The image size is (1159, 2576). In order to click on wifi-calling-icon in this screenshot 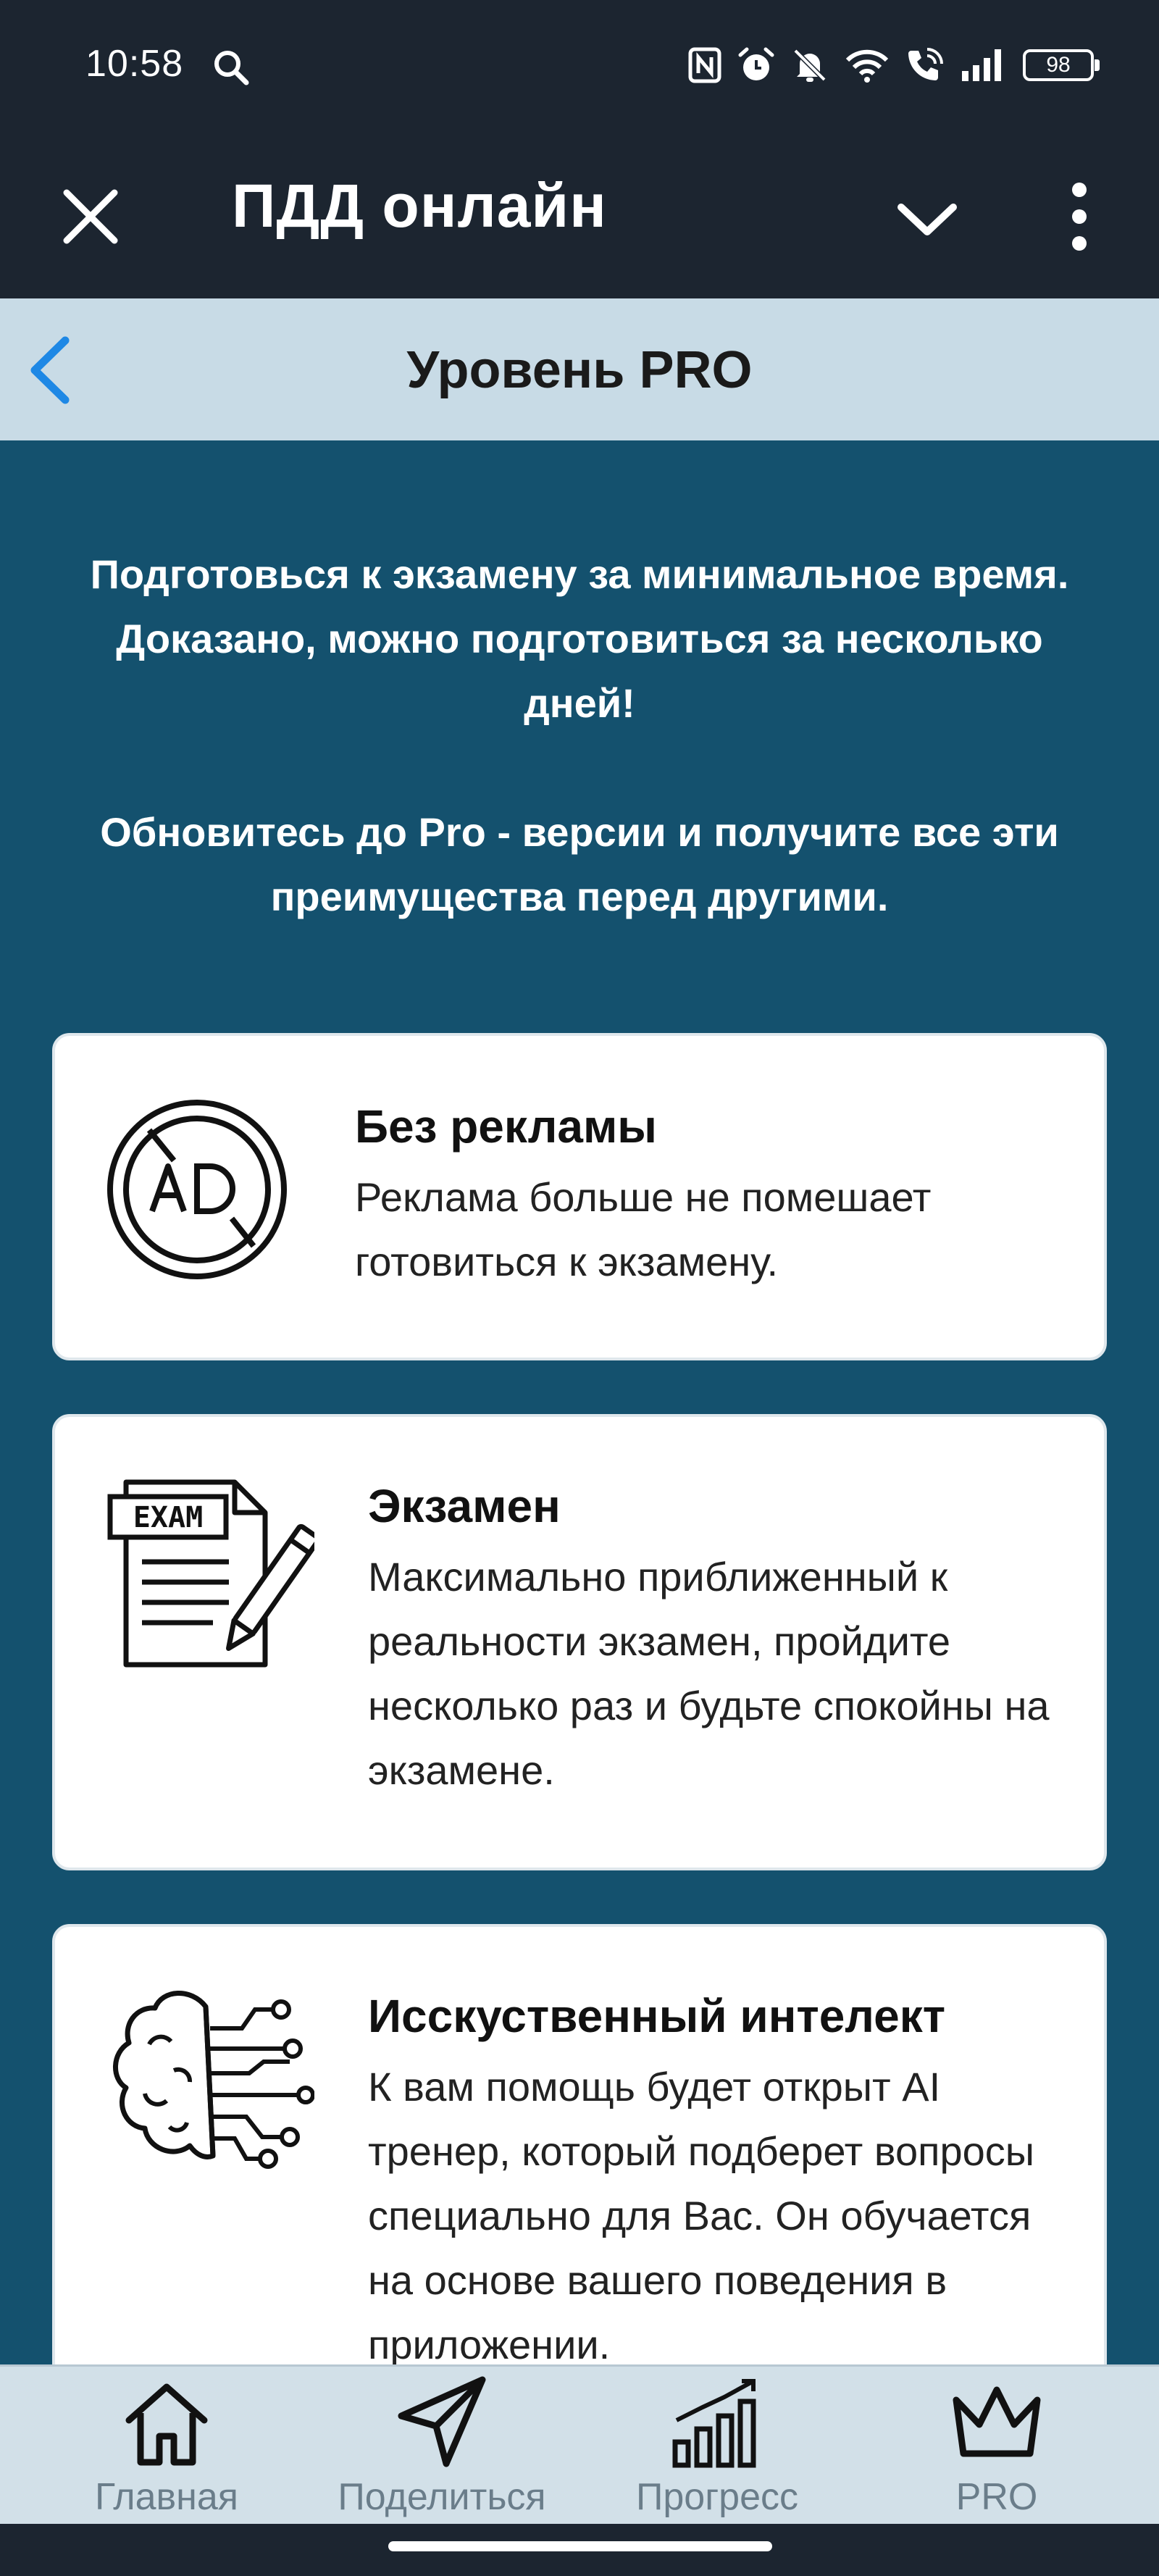, I will do `click(926, 64)`.